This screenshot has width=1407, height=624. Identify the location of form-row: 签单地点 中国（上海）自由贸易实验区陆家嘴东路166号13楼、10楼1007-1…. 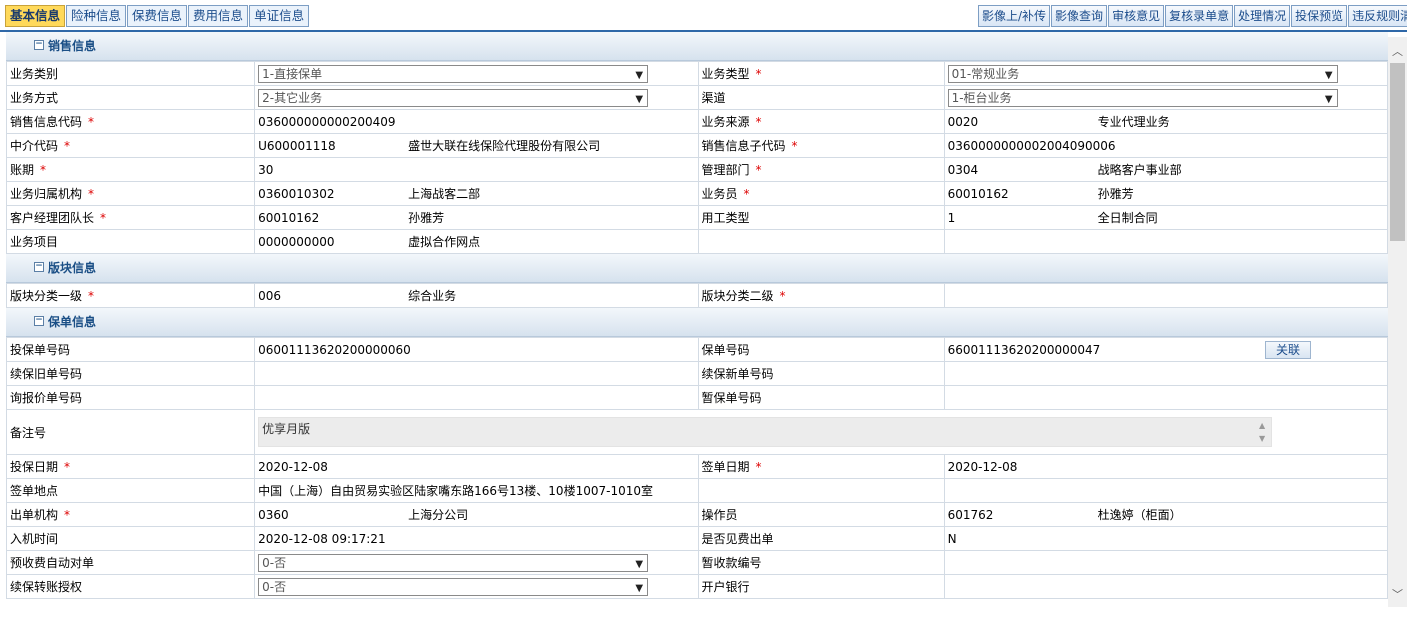
(697, 490).